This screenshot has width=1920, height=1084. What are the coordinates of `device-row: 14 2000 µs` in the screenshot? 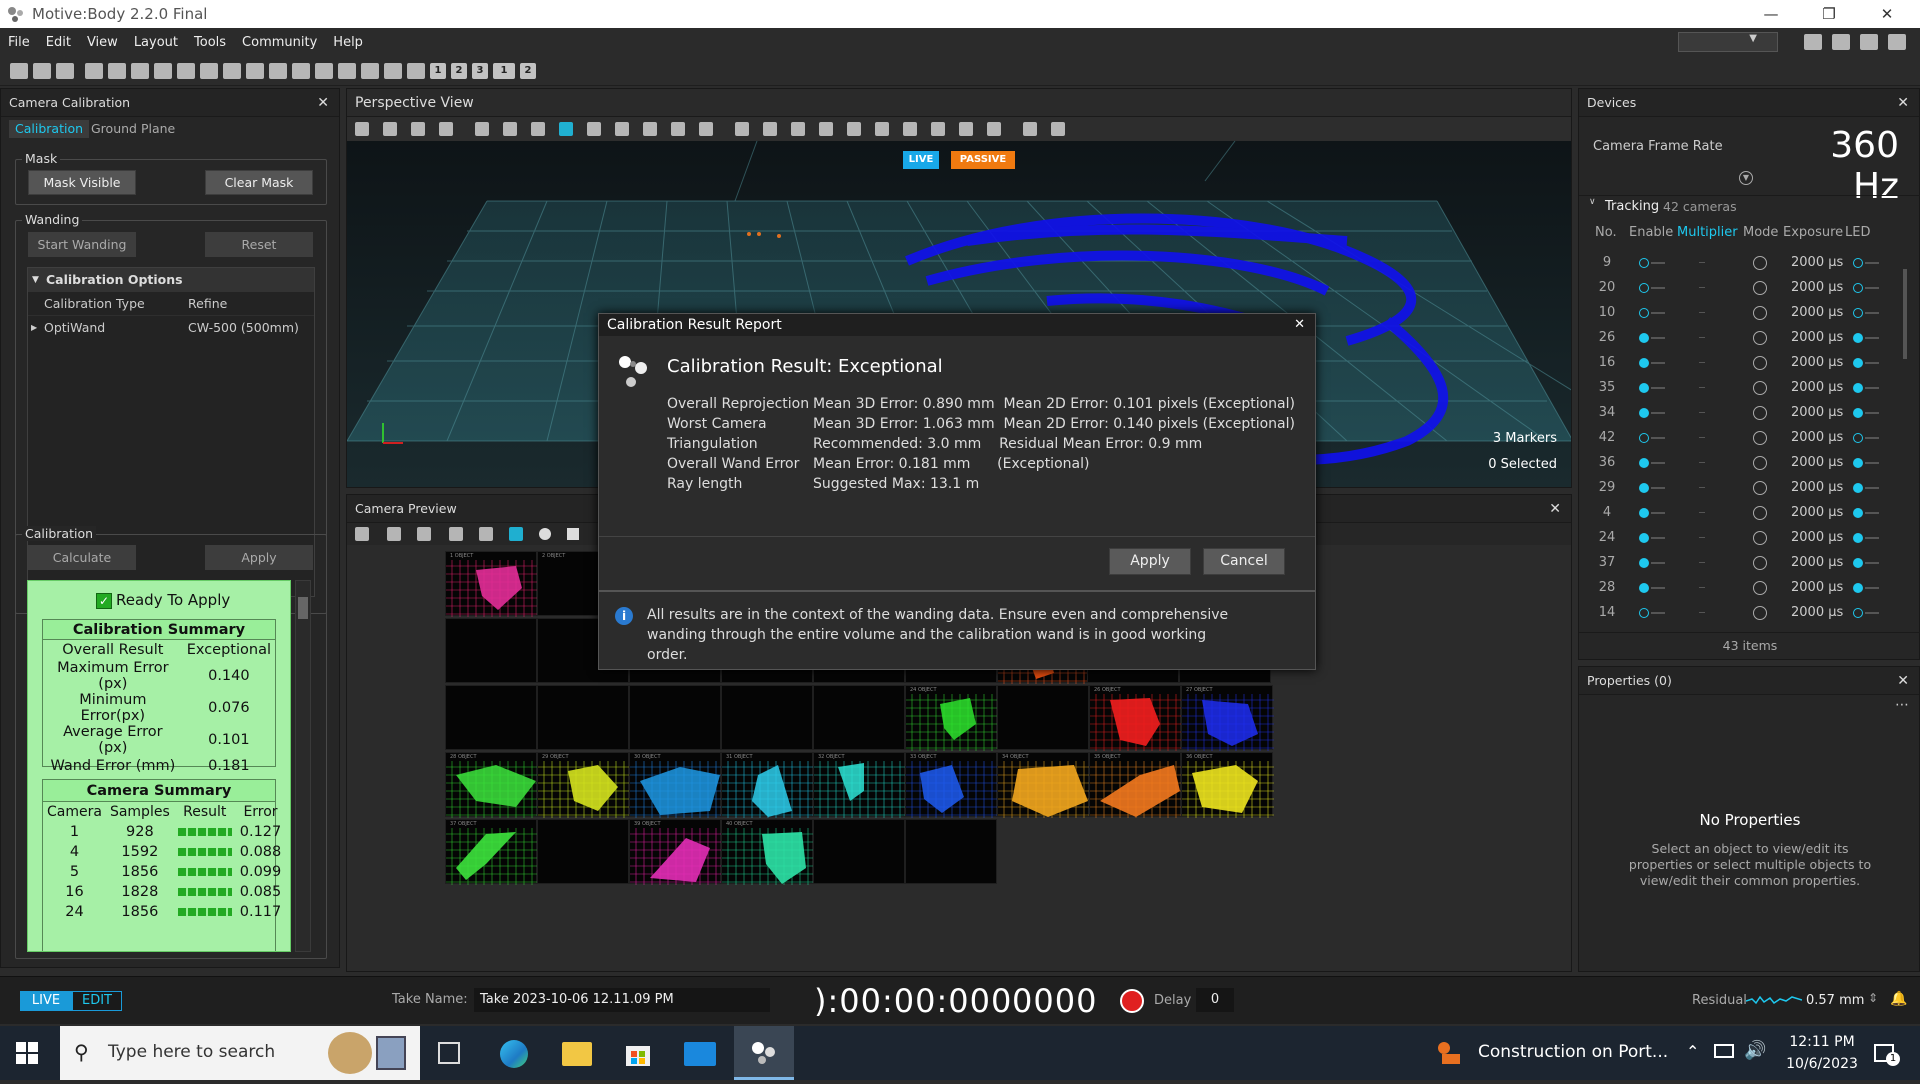 It's located at (1735, 613).